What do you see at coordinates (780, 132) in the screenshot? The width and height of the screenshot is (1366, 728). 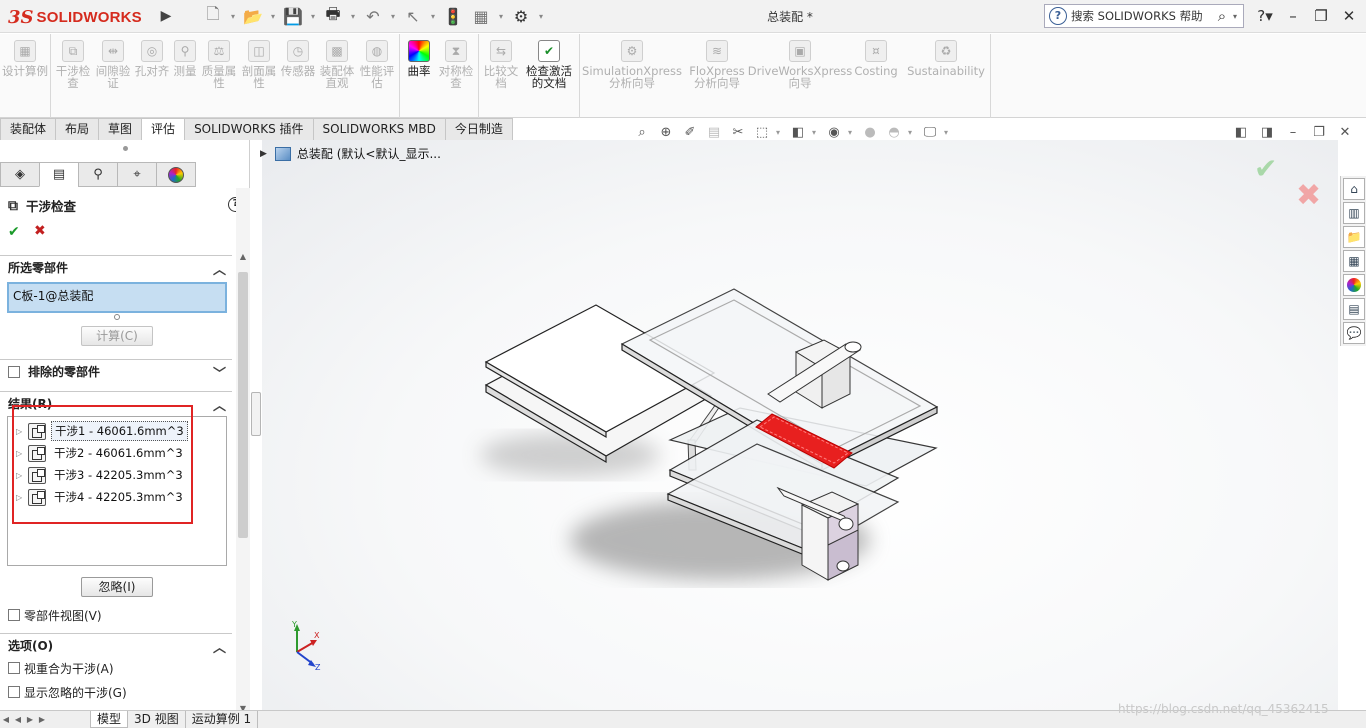 I see `view-orientation-dropdown-icon: ▾` at bounding box center [780, 132].